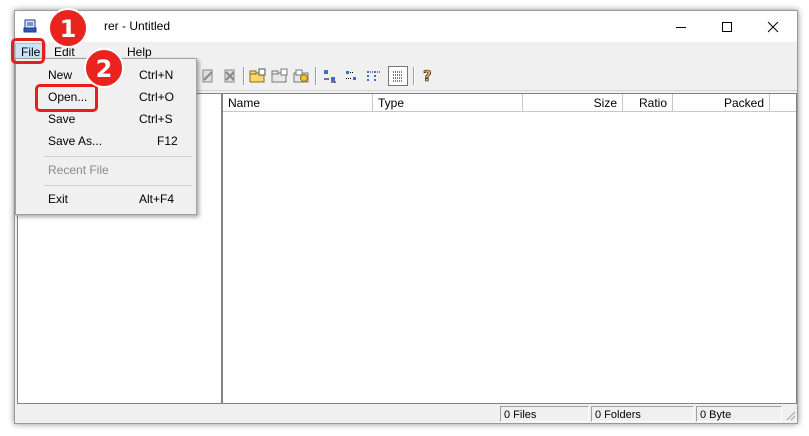  I want to click on column-header-size: Size, so click(573, 103).